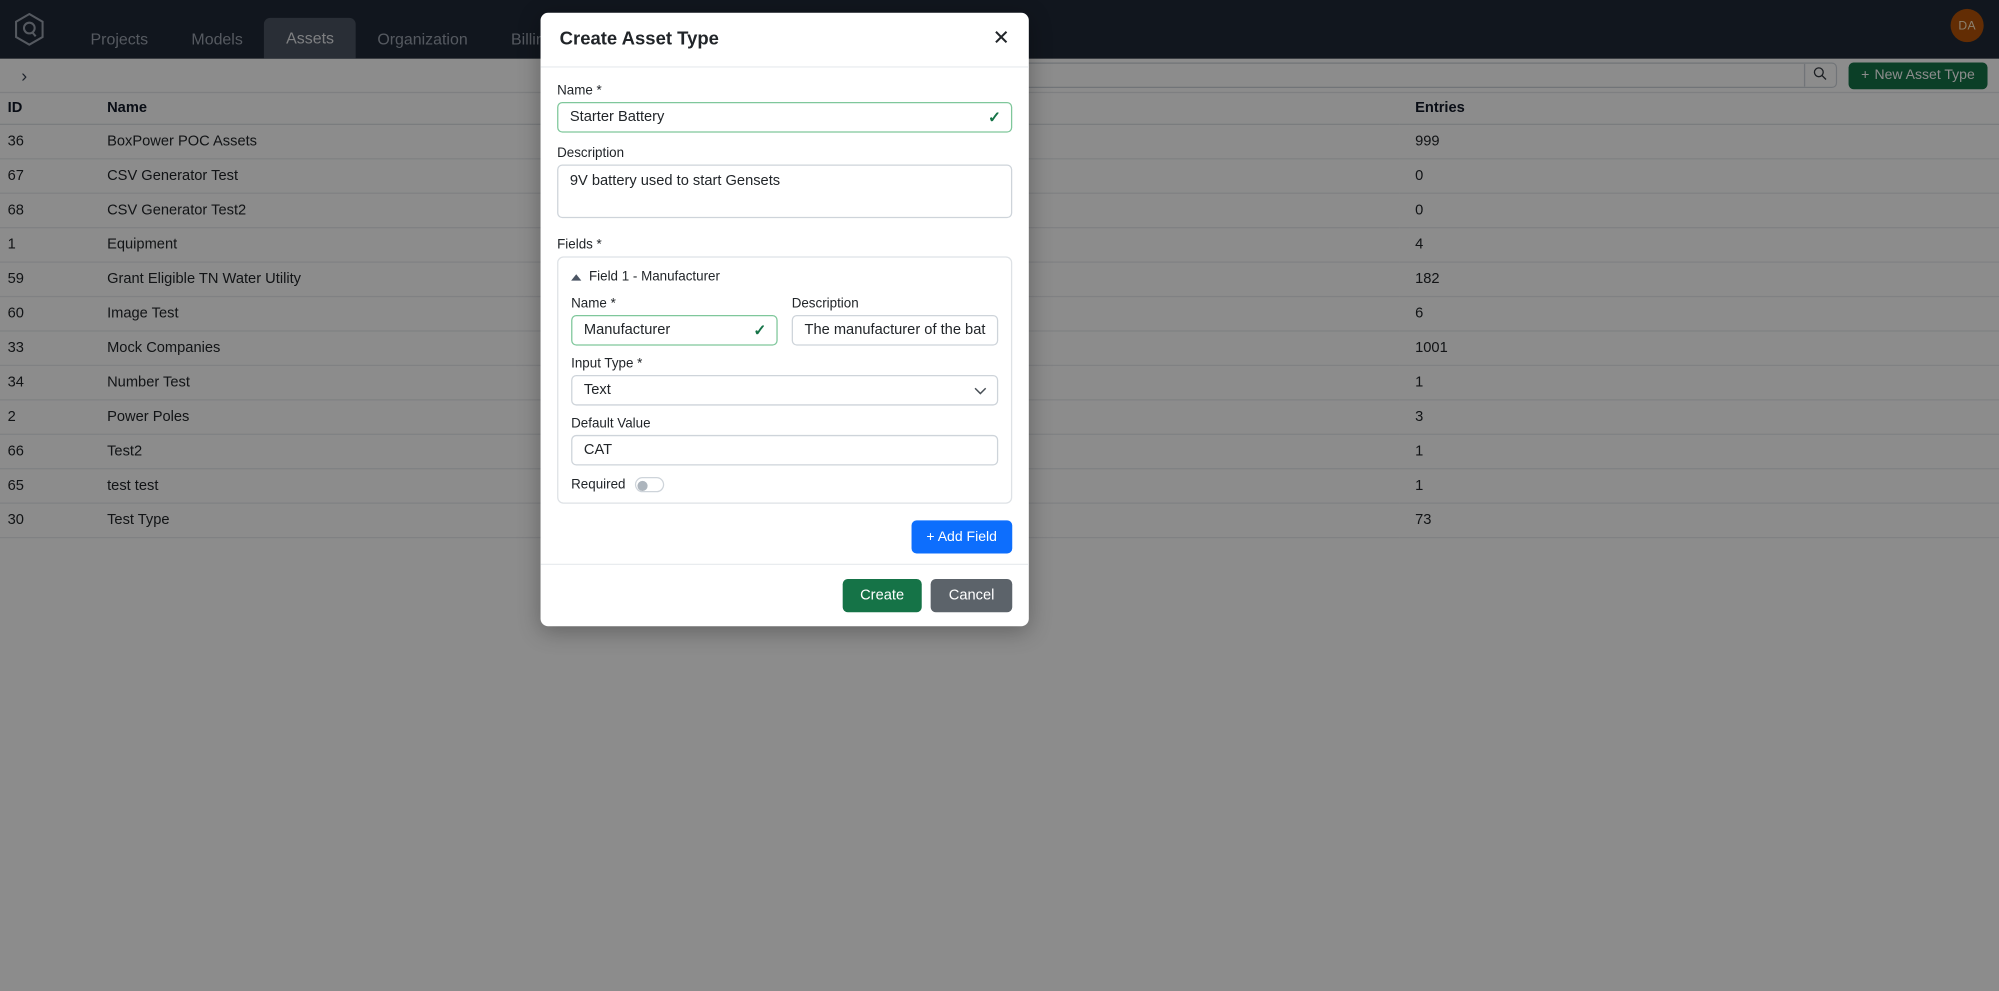 This screenshot has height=991, width=1999. Describe the element at coordinates (784, 276) in the screenshot. I see `field-1-header-toggle: Field 1 - Manufacturer` at that location.